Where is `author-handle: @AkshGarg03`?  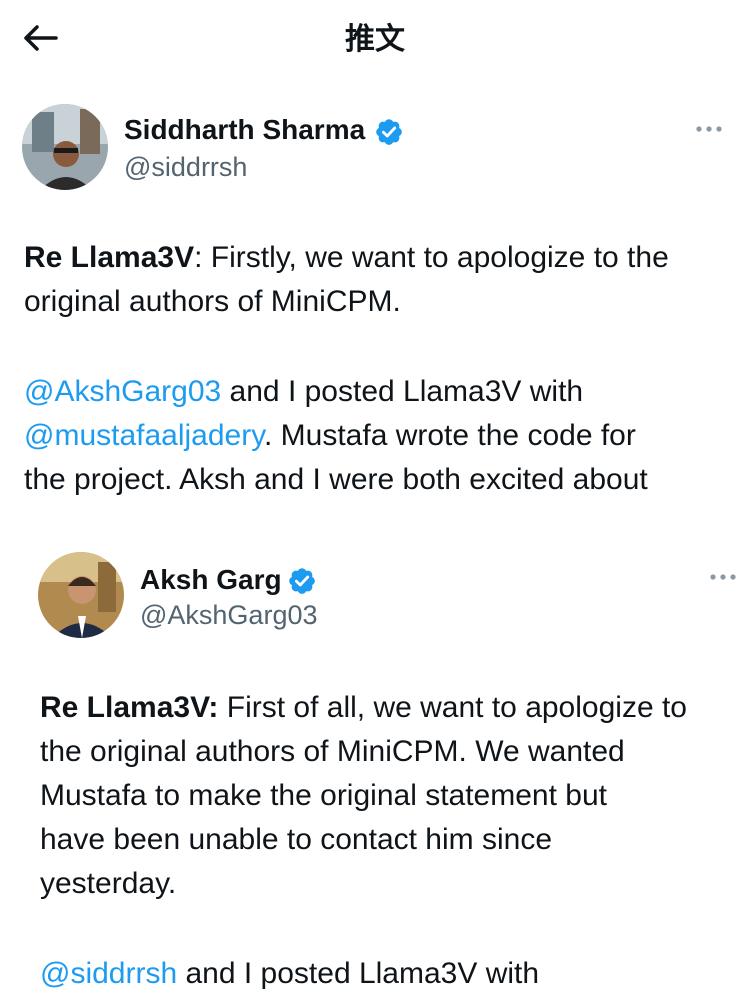 author-handle: @AkshGarg03 is located at coordinates (229, 615).